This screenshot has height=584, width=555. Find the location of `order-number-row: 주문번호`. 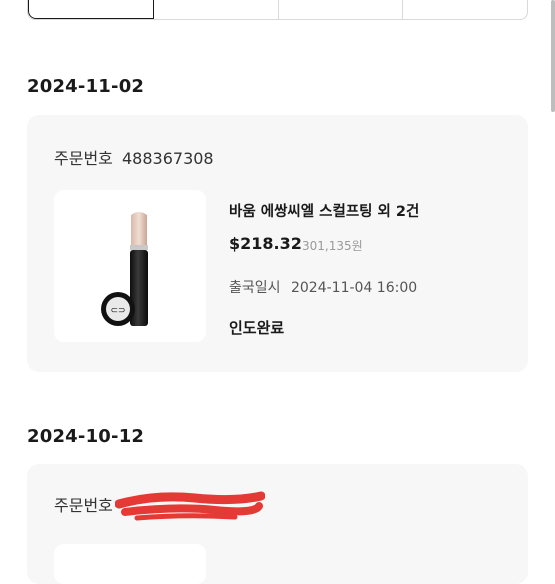

order-number-row: 주문번호 is located at coordinates (85, 504).